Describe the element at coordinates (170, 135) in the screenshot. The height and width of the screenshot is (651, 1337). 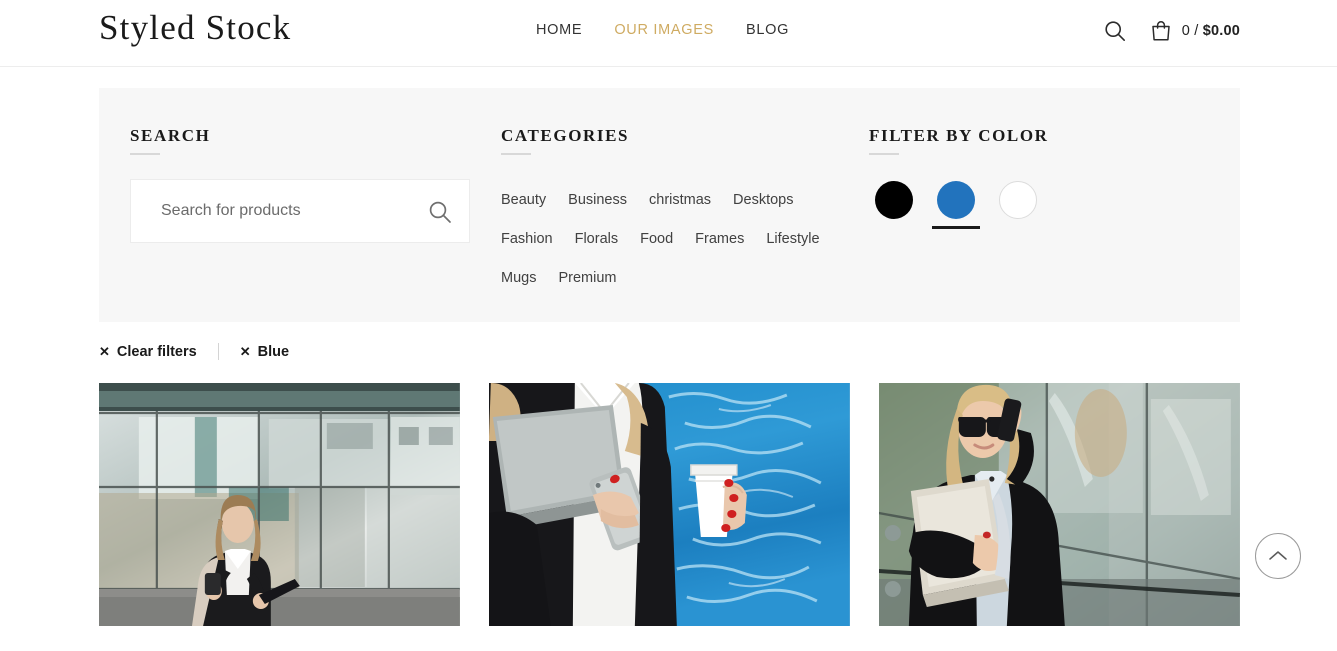
I see `search-heading: SEARCH` at that location.